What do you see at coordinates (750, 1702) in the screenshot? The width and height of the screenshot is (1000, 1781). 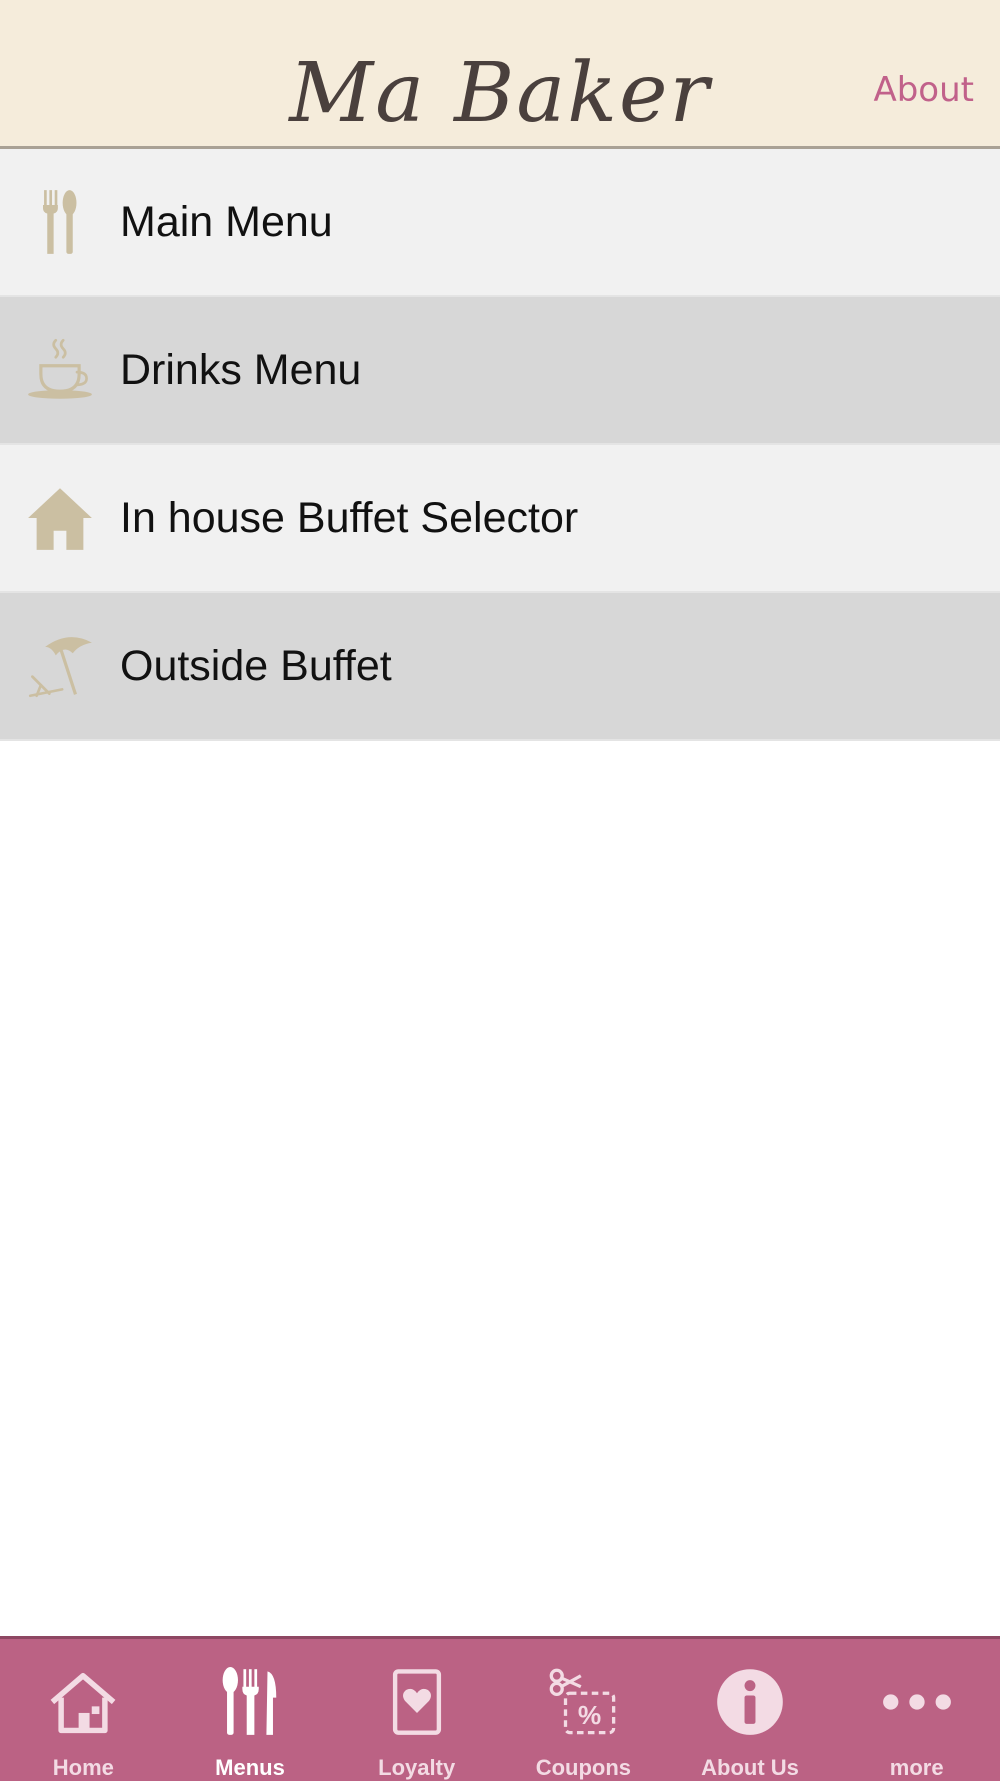 I see `info-icon` at bounding box center [750, 1702].